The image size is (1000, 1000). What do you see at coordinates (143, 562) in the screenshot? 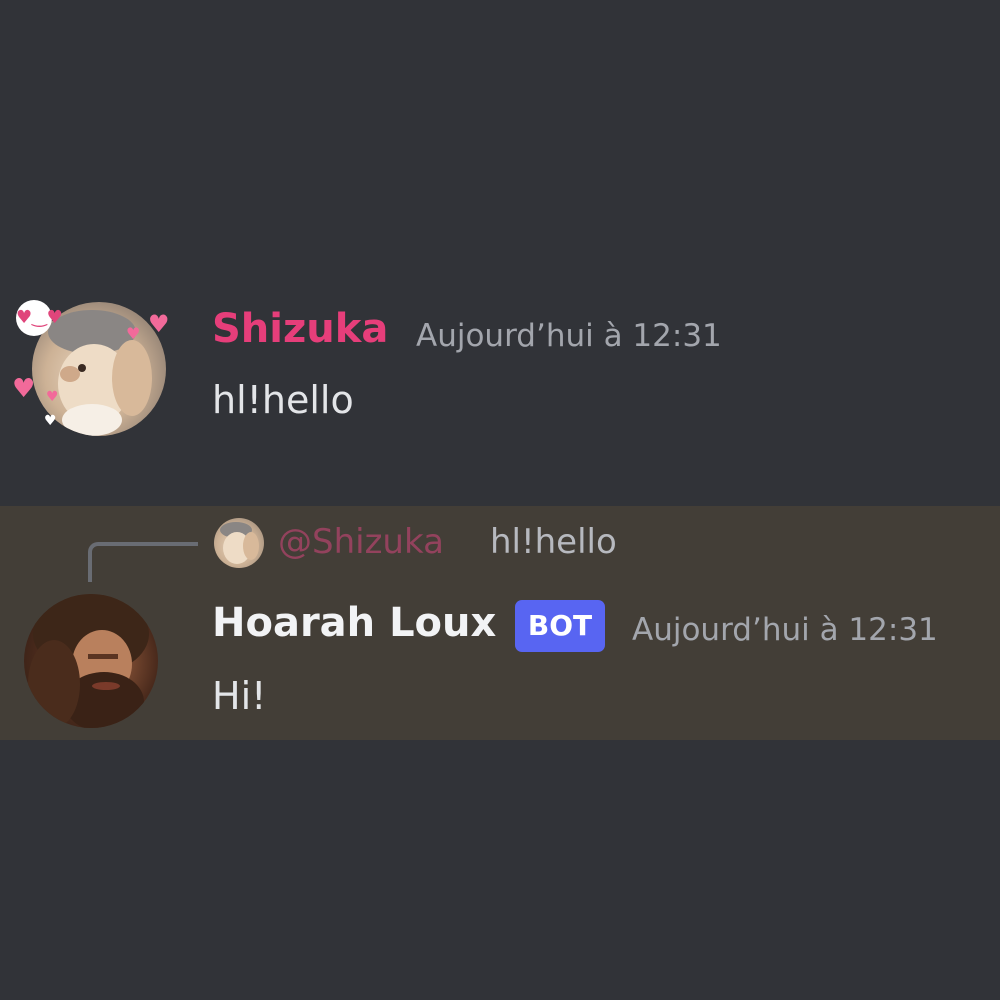
I see `reply-connector` at bounding box center [143, 562].